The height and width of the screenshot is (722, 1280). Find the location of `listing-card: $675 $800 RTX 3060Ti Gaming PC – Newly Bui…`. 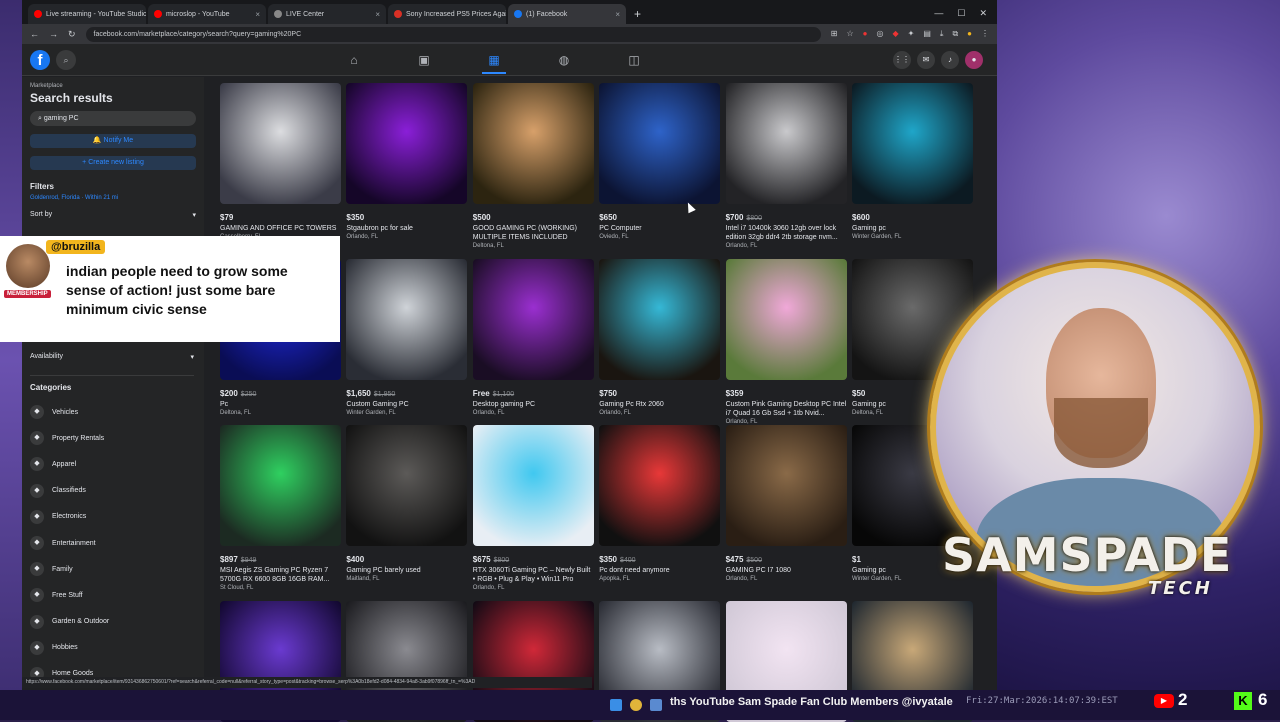

listing-card: $675 $800 RTX 3060Ti Gaming PC – Newly Bui… is located at coordinates (533, 508).